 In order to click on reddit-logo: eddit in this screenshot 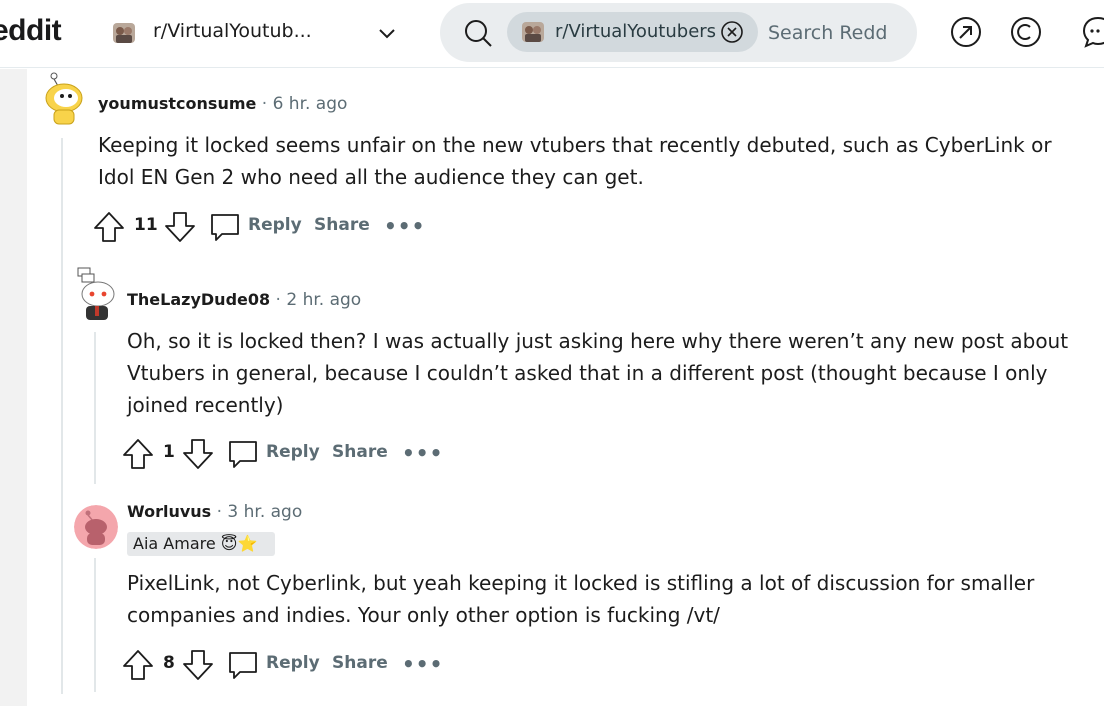, I will do `click(31, 31)`.